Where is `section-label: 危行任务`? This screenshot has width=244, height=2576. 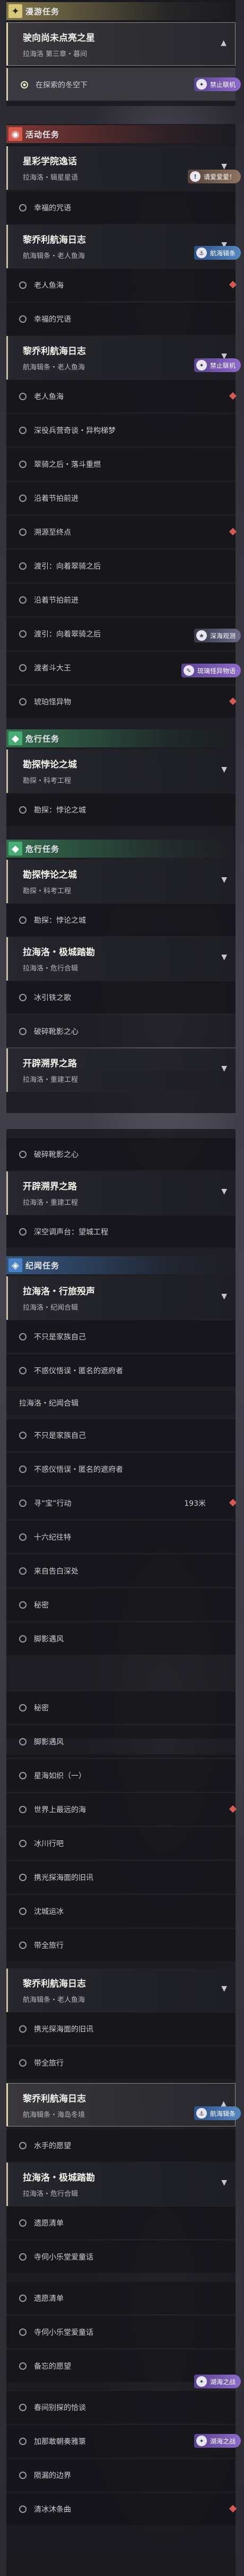 section-label: 危行任务 is located at coordinates (43, 739).